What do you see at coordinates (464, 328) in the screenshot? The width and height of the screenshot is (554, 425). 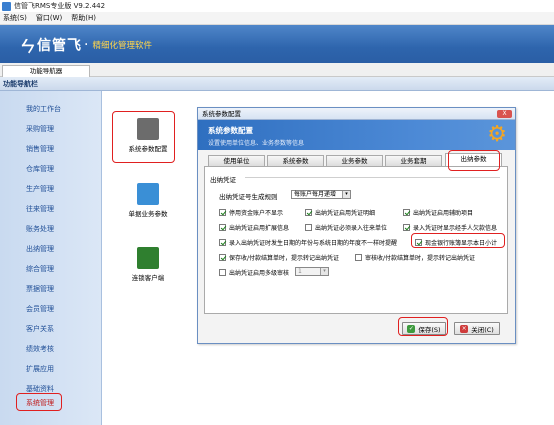 I see `close-icon: ×` at bounding box center [464, 328].